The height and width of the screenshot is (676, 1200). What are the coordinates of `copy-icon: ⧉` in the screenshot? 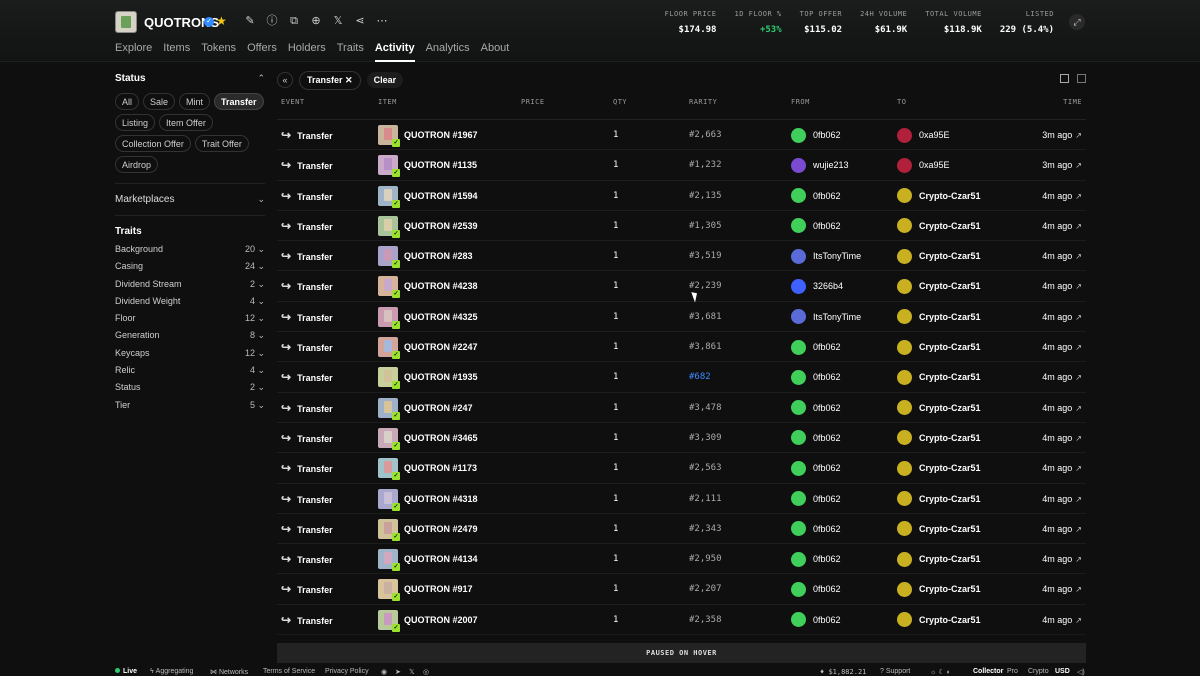 It's located at (294, 21).